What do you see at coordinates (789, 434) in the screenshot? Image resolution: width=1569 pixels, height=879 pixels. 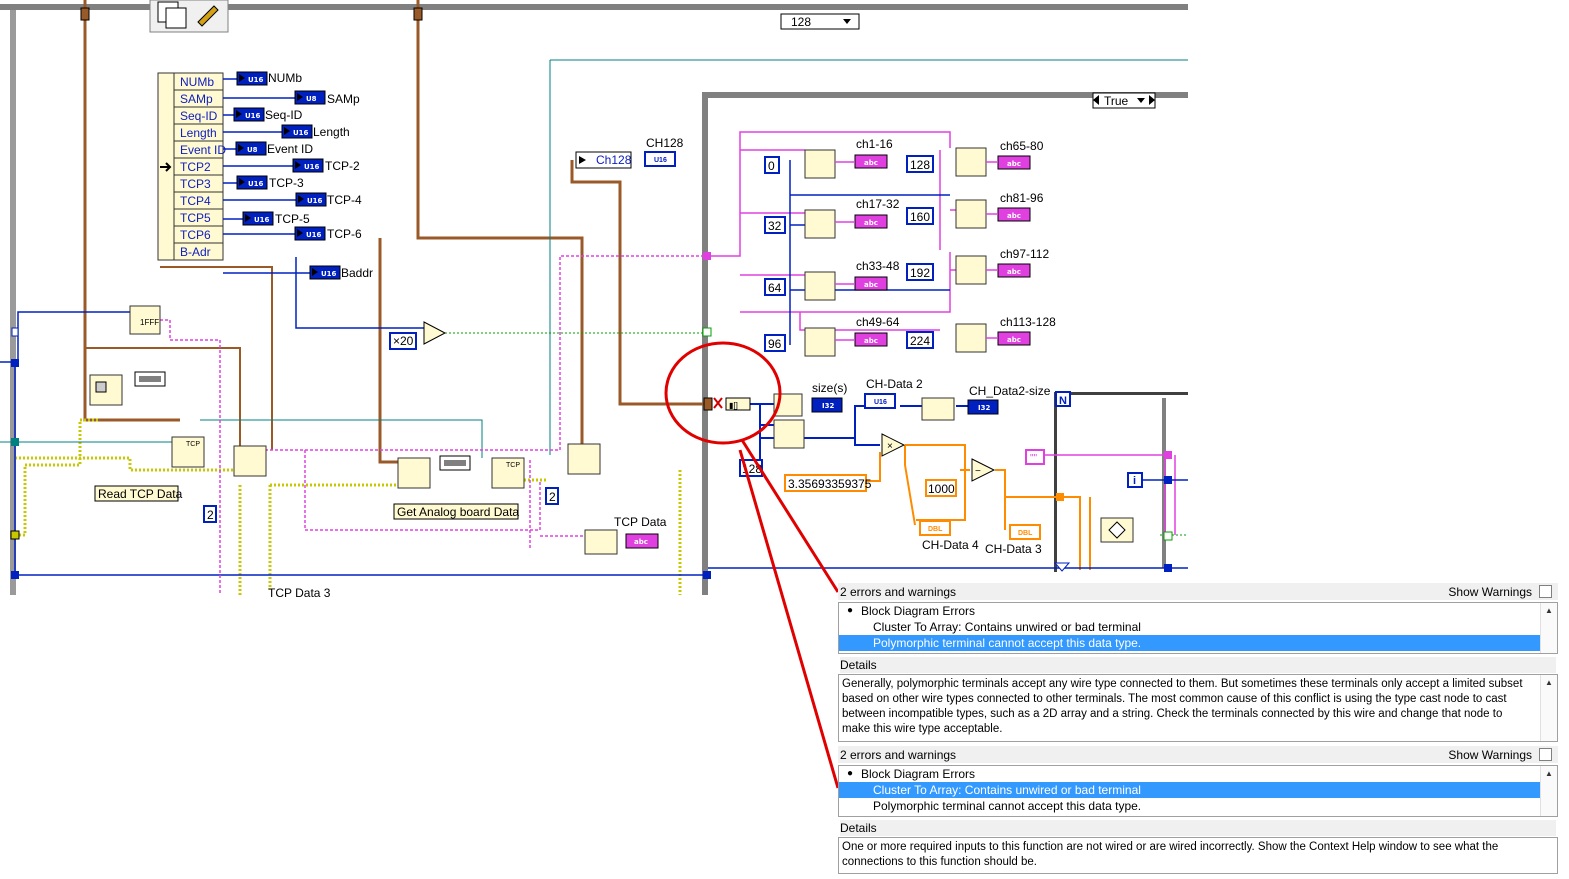 I see `reshape-node` at bounding box center [789, 434].